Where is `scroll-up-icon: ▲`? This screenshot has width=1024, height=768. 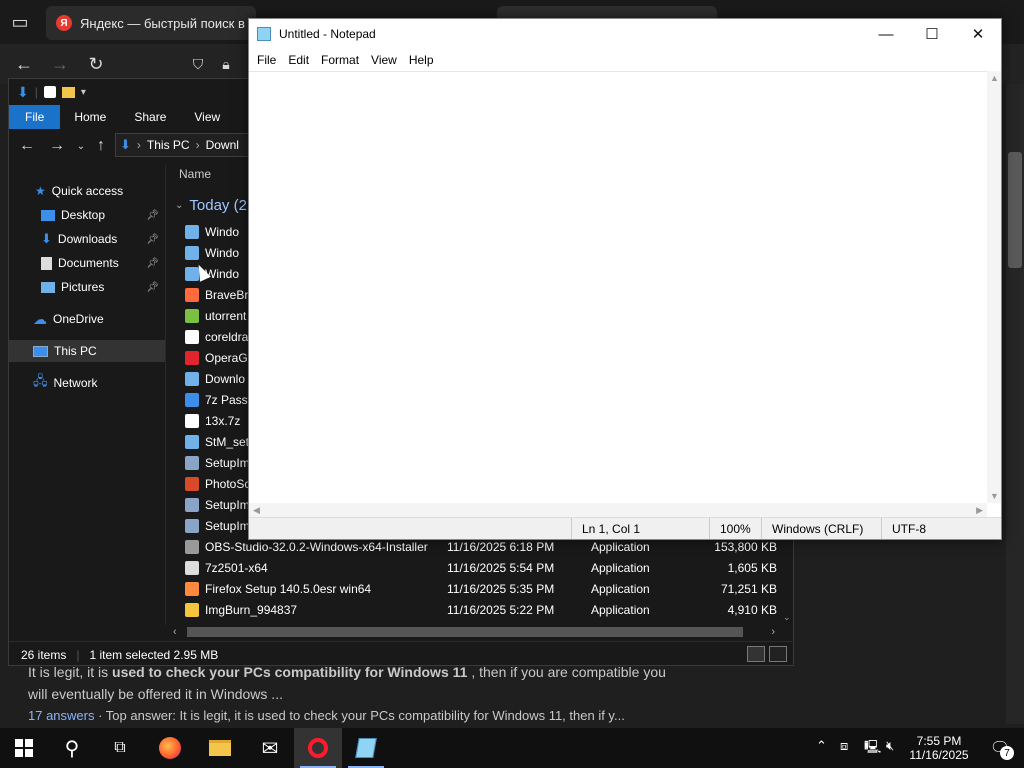 scroll-up-icon: ▲ is located at coordinates (994, 78).